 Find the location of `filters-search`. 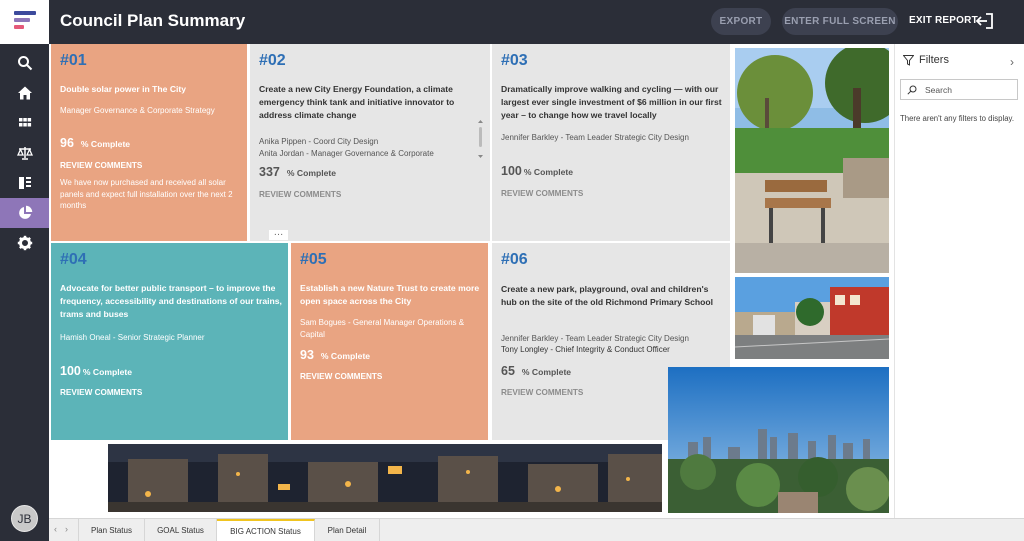

filters-search is located at coordinates (959, 89).